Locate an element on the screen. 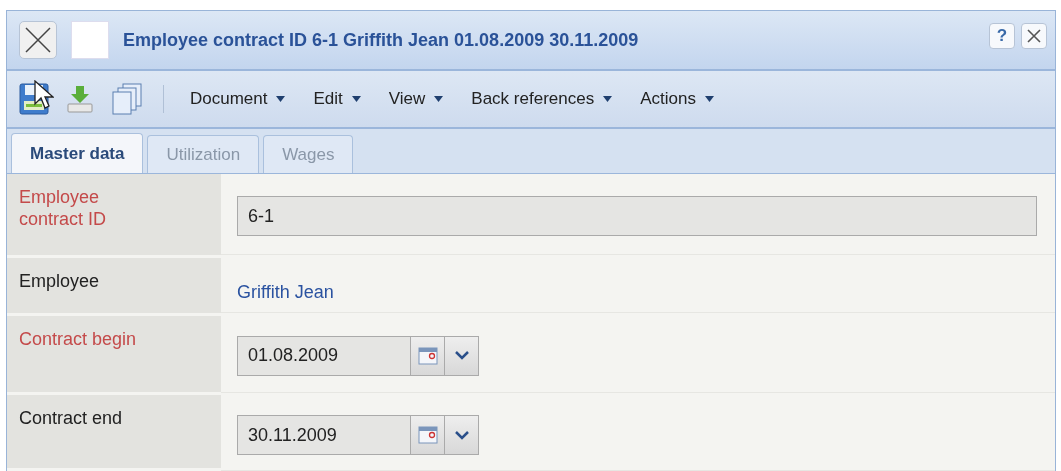 This screenshot has height=471, width=1061. date-field: 01.08.2009 is located at coordinates (324, 355).